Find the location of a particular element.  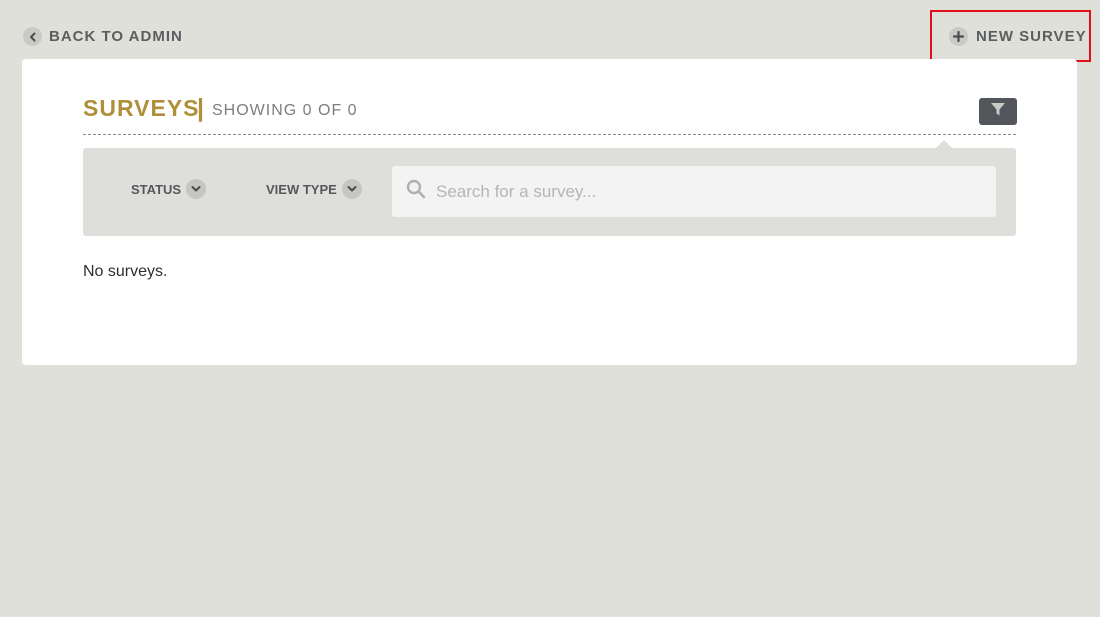

filter-toggle-button is located at coordinates (998, 111).